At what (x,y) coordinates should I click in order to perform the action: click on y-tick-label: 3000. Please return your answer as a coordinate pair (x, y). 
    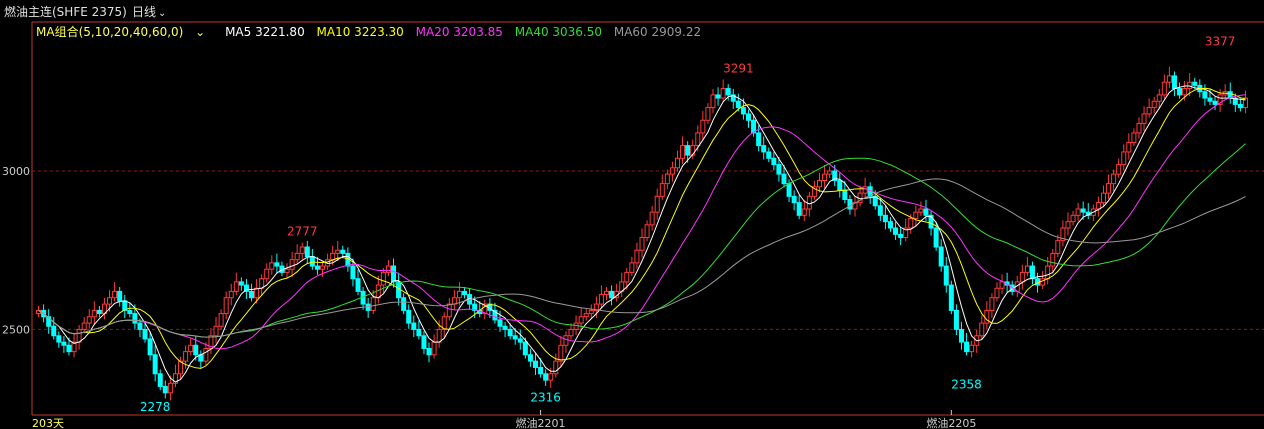
    Looking at the image, I should click on (16, 171).